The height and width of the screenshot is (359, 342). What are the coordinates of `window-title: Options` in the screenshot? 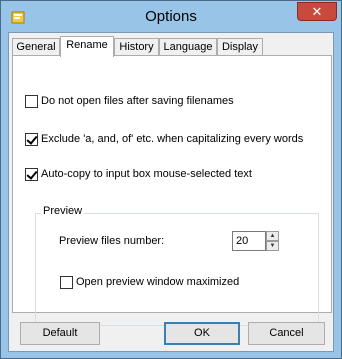 It's located at (171, 16).